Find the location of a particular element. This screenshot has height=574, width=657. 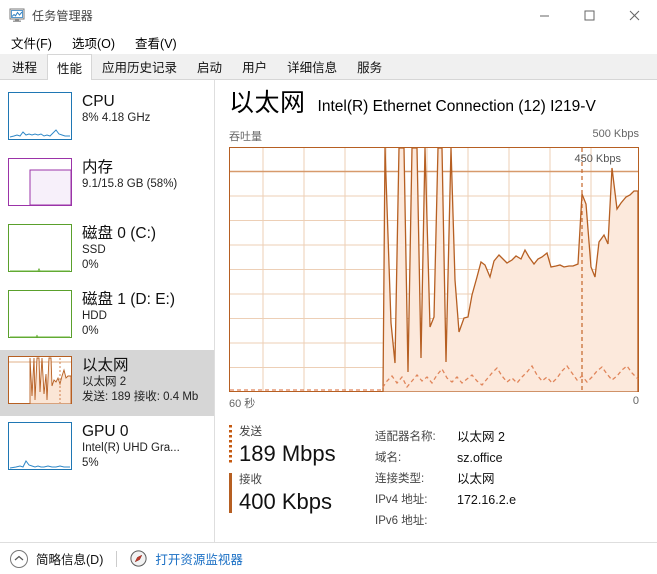

sidebar-item-ethernet: 以太网 以太网 2 发送: 189 接收: 0.4 Mb is located at coordinates (107, 383).